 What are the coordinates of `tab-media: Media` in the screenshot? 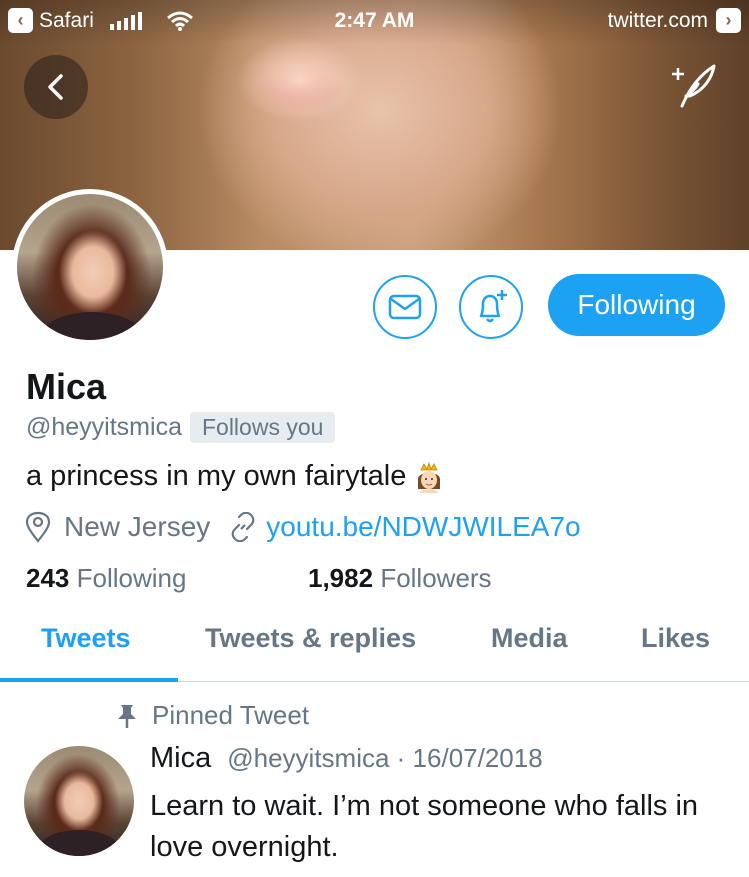 It's located at (529, 638).